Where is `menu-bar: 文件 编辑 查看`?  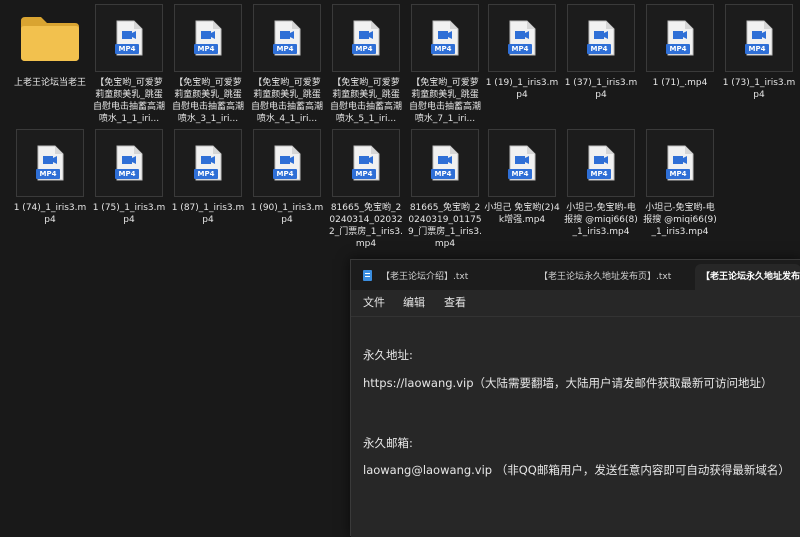
menu-bar: 文件 编辑 查看 is located at coordinates (575, 303).